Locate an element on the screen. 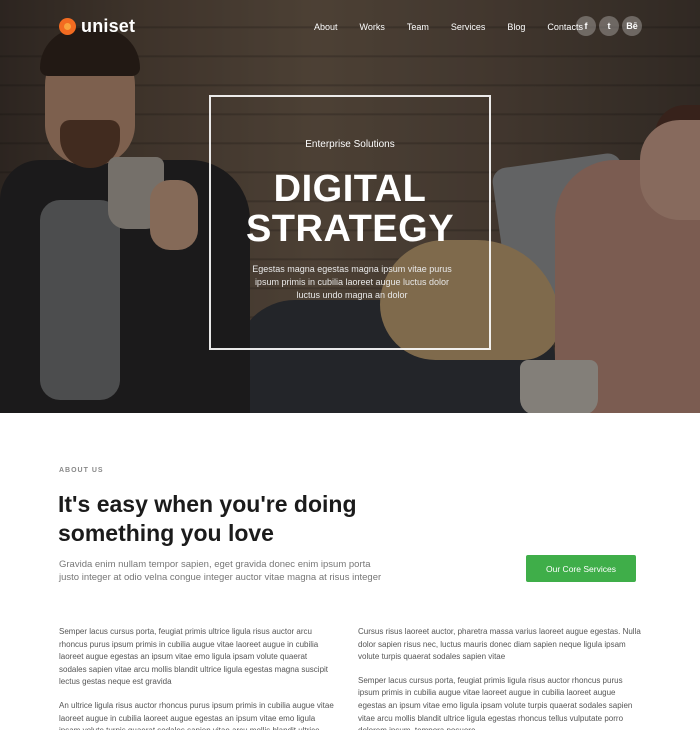 This screenshot has height=730, width=700. facebook-icon: f is located at coordinates (586, 26).